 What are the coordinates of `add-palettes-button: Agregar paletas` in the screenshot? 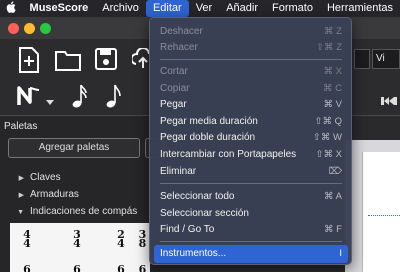 It's located at (74, 148).